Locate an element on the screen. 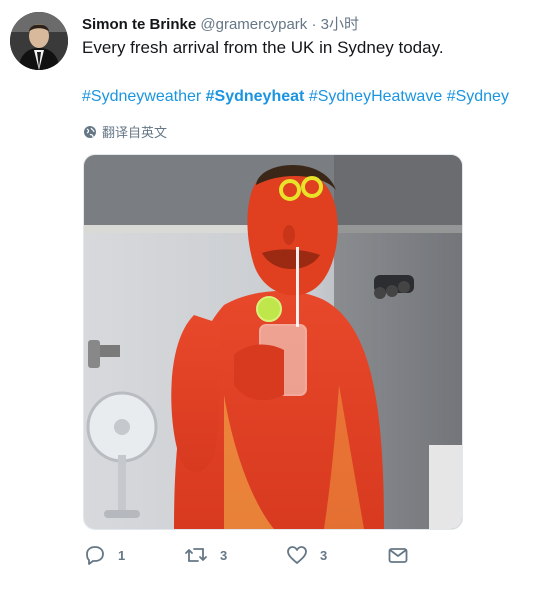 The height and width of the screenshot is (590, 550). retweet-button: 3 is located at coordinates (205, 555).